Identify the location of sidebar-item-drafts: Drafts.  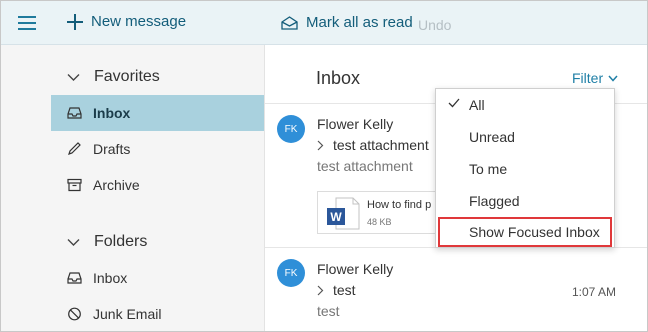
(157, 149).